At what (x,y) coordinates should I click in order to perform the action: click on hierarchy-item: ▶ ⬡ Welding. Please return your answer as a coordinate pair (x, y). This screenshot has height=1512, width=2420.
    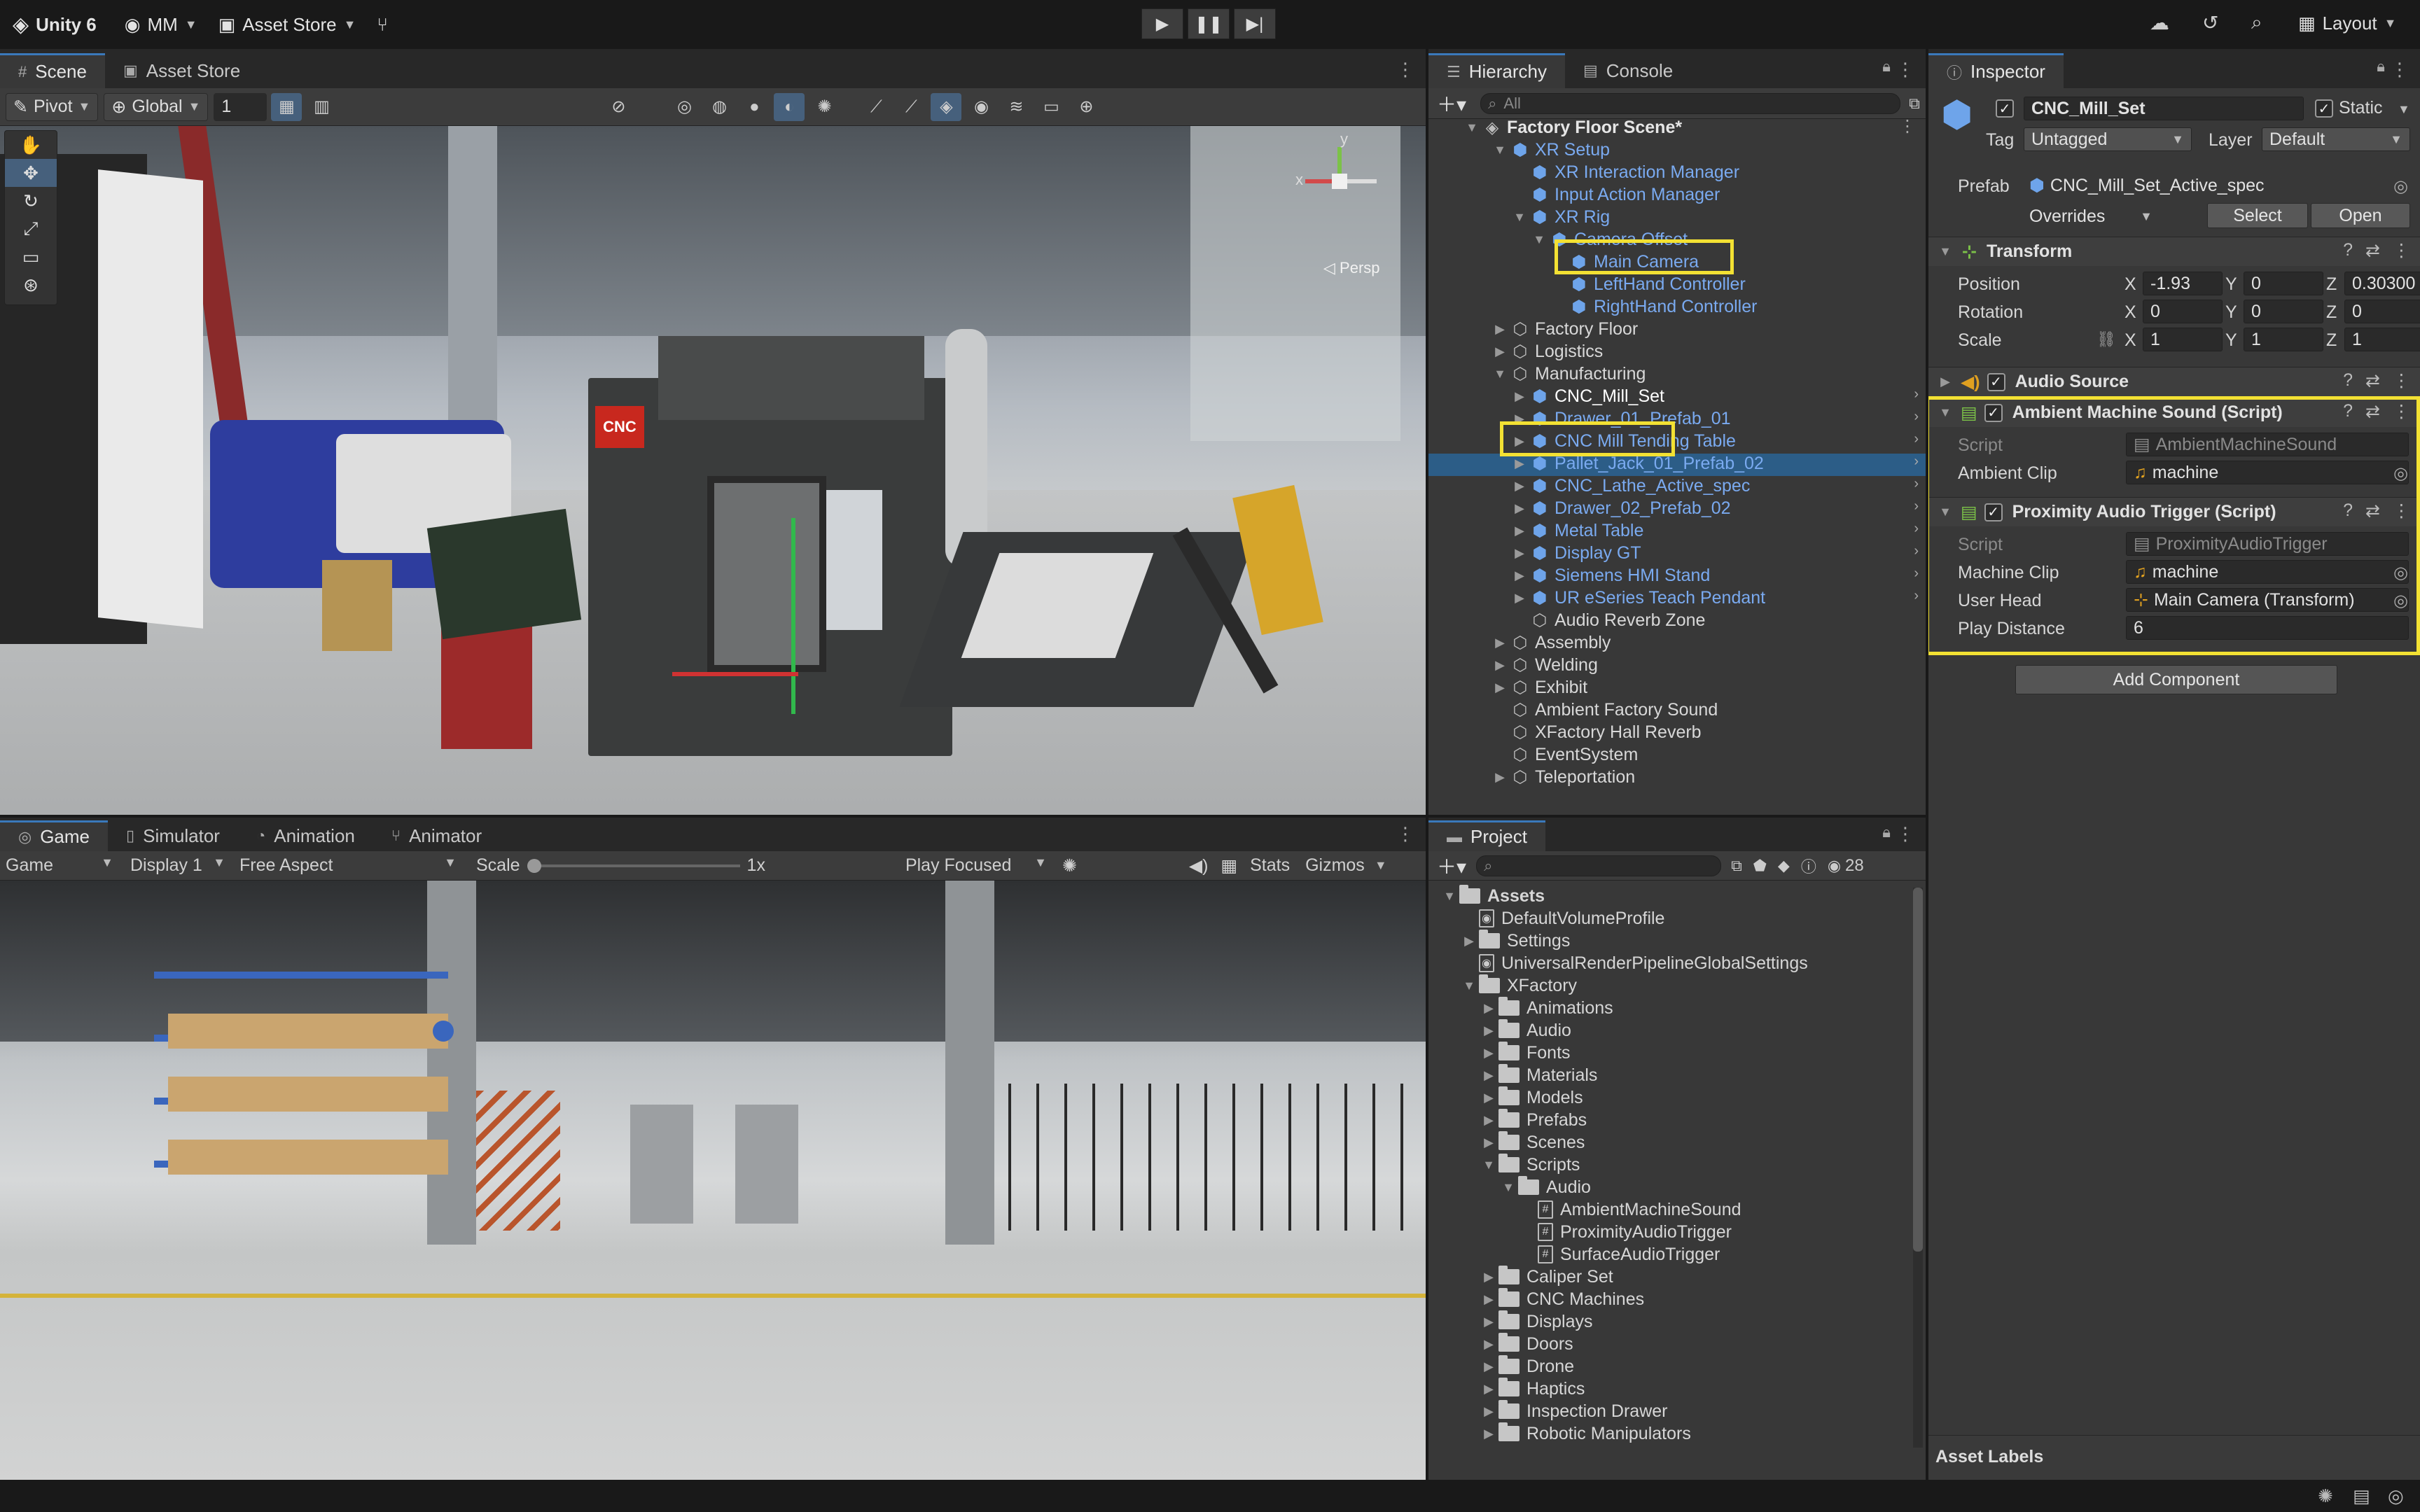
    Looking at the image, I should click on (1544, 665).